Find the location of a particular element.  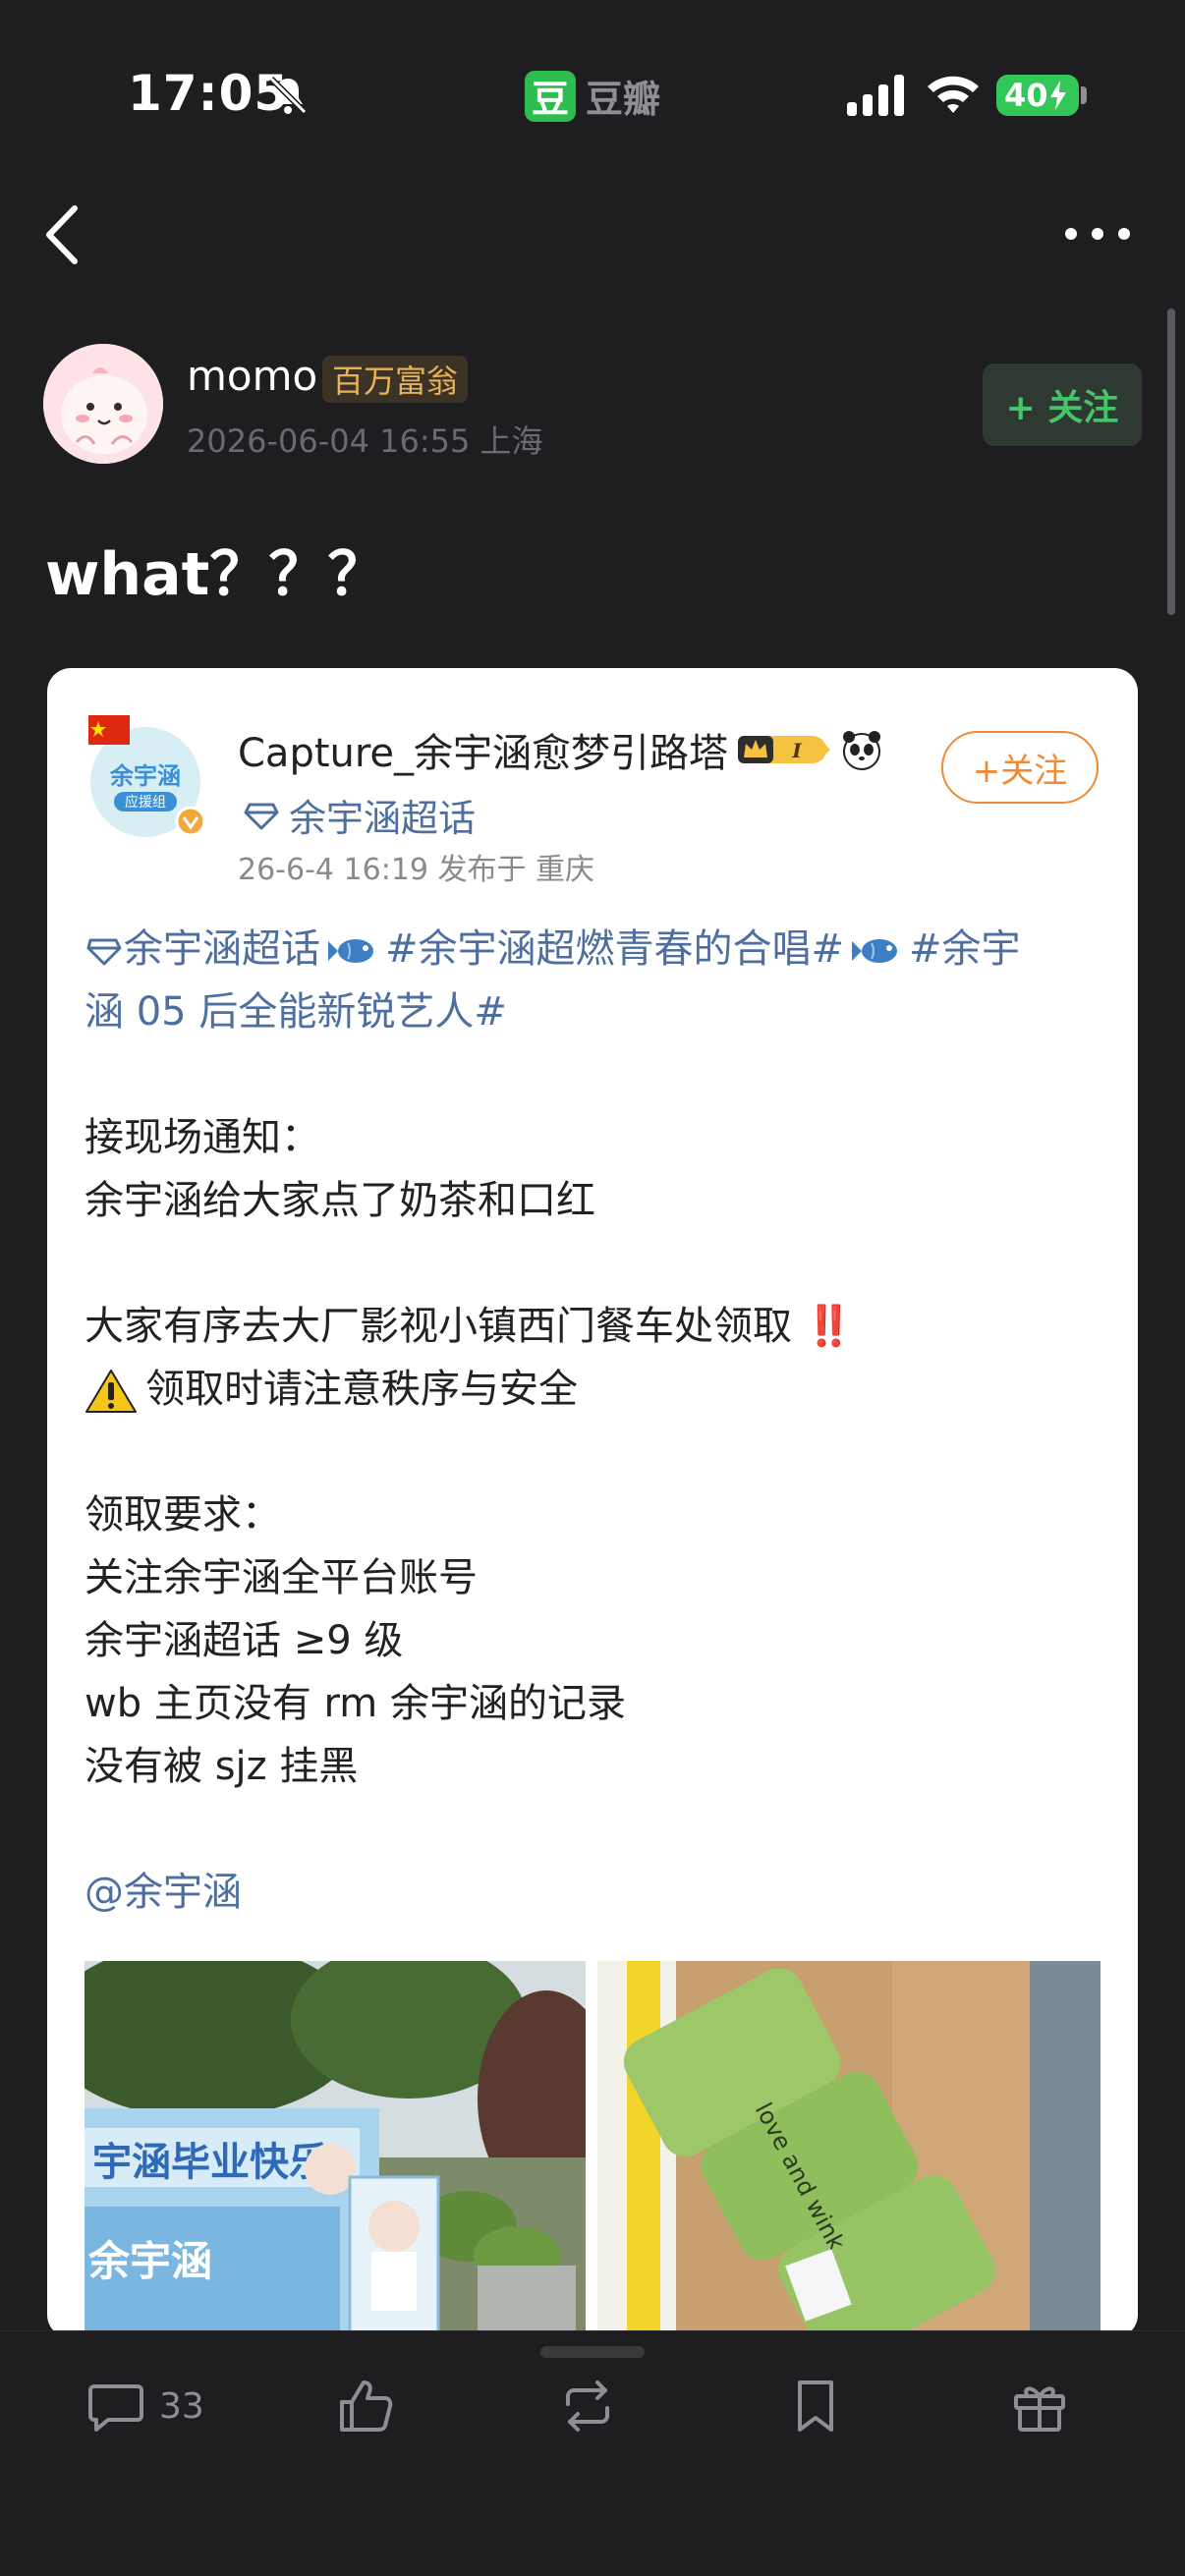

battery-indicator: 40 is located at coordinates (1038, 95).